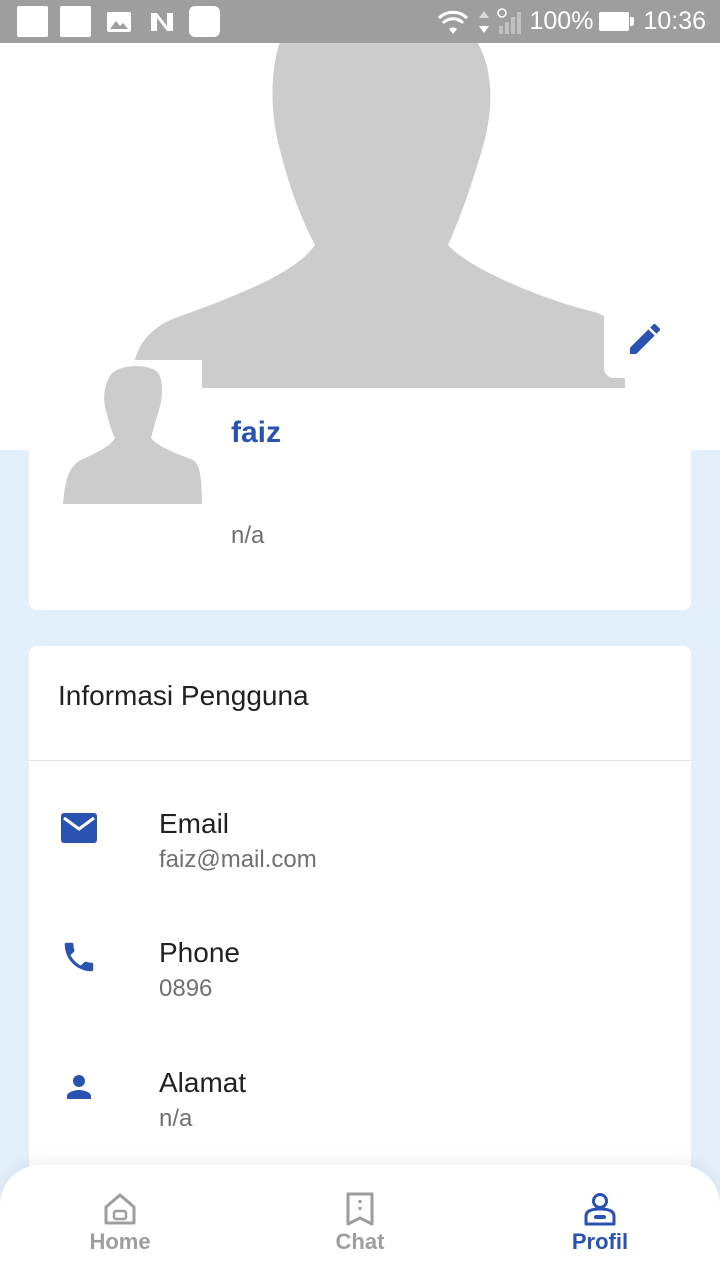  I want to click on nav-label: Profil, so click(600, 1241).